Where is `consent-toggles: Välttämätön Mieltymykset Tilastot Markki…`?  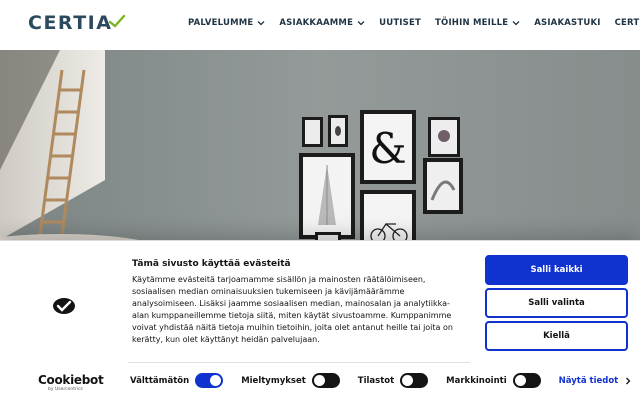 consent-toggles: Välttämätön Mieltymykset Tilastot Markki… is located at coordinates (381, 380).